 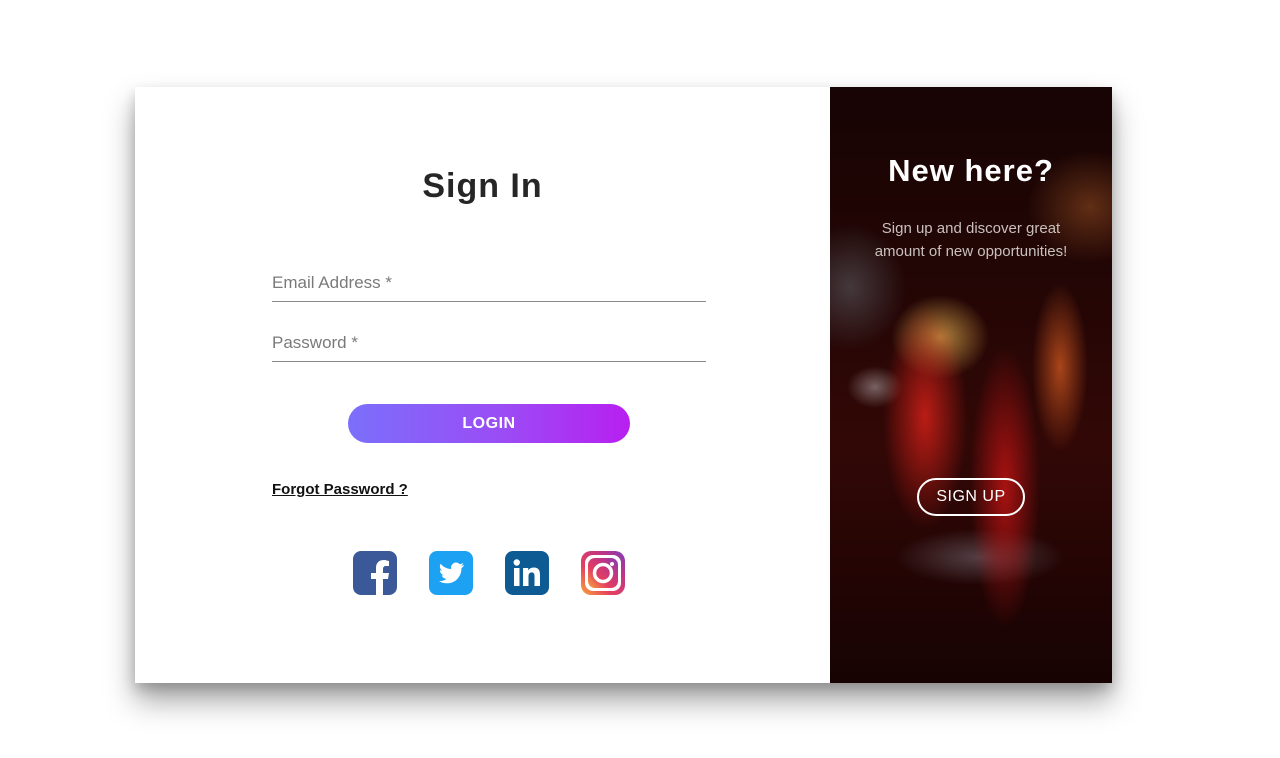 I want to click on email-field-wrapper, so click(x=489, y=283).